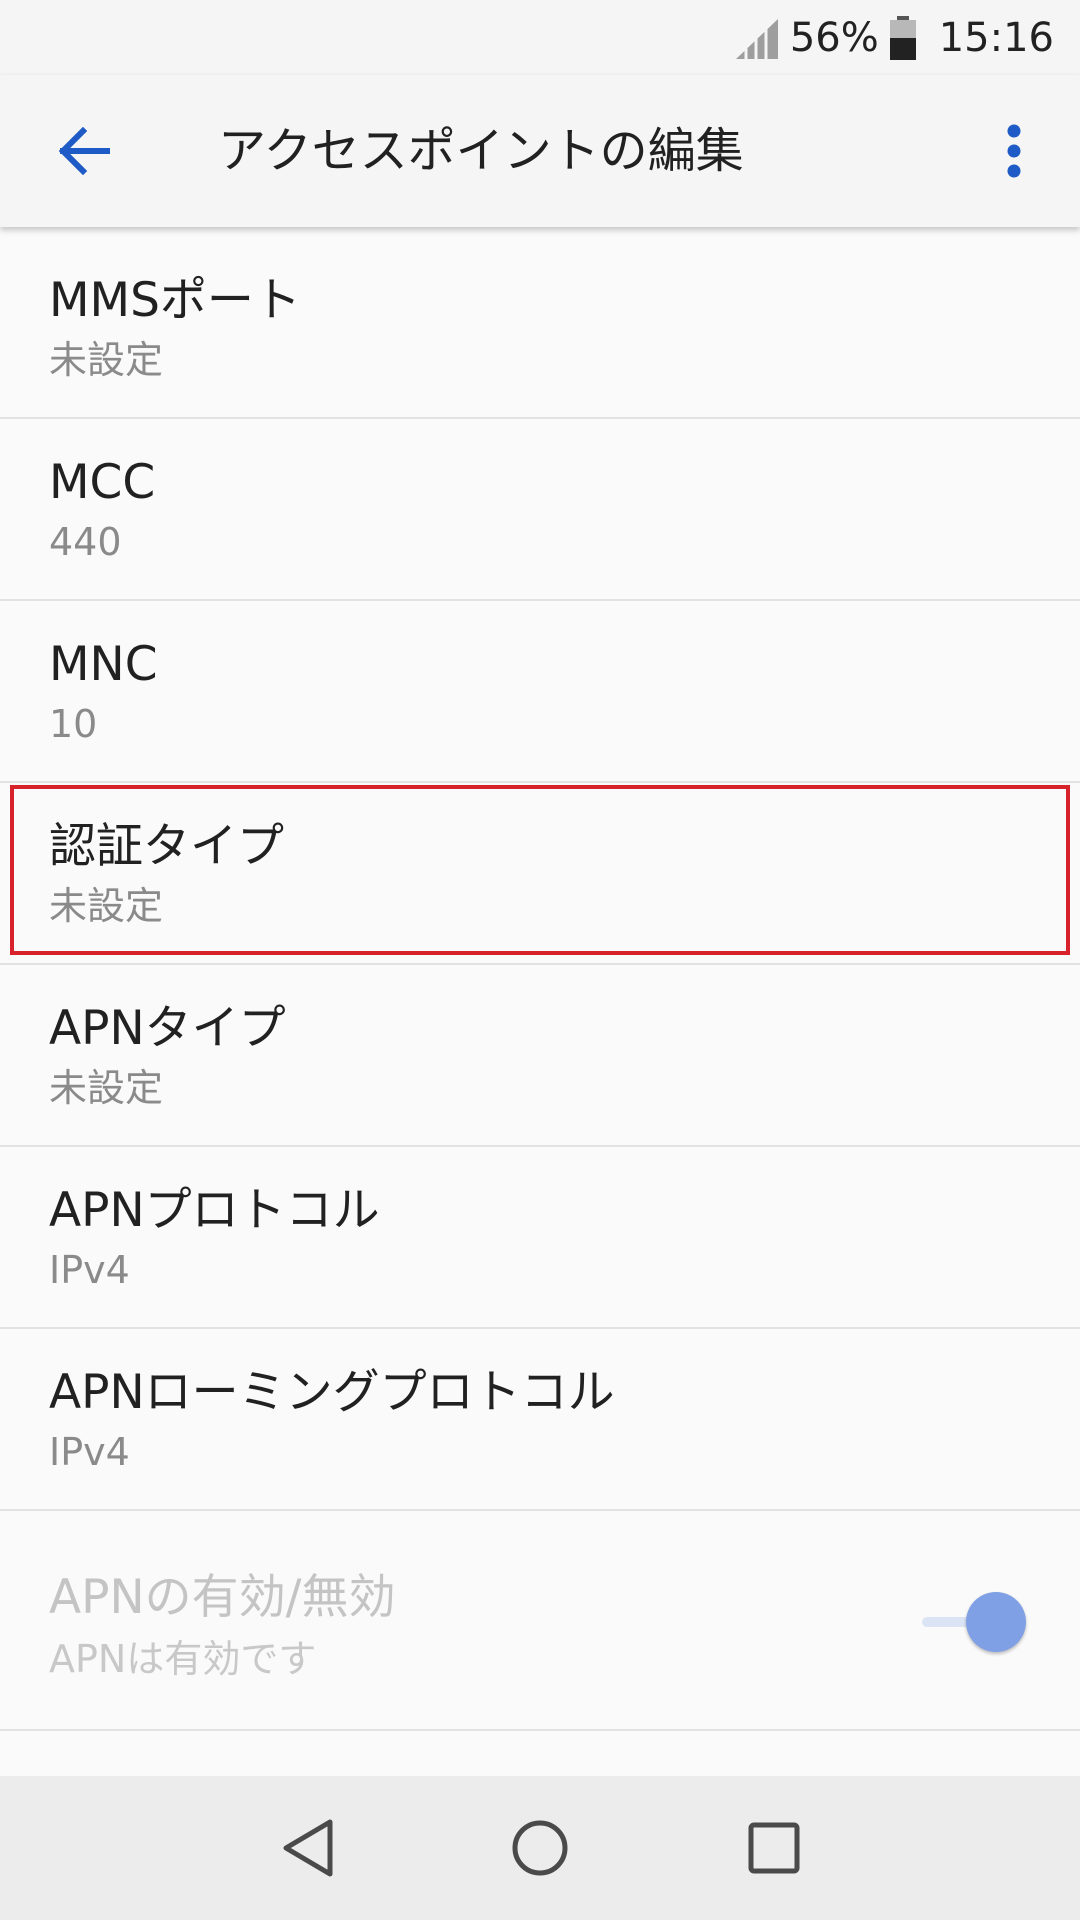 The height and width of the screenshot is (1920, 1080). I want to click on setting-apn-roaming-protocol: APNローミングプロトコル IPv4, so click(540, 1420).